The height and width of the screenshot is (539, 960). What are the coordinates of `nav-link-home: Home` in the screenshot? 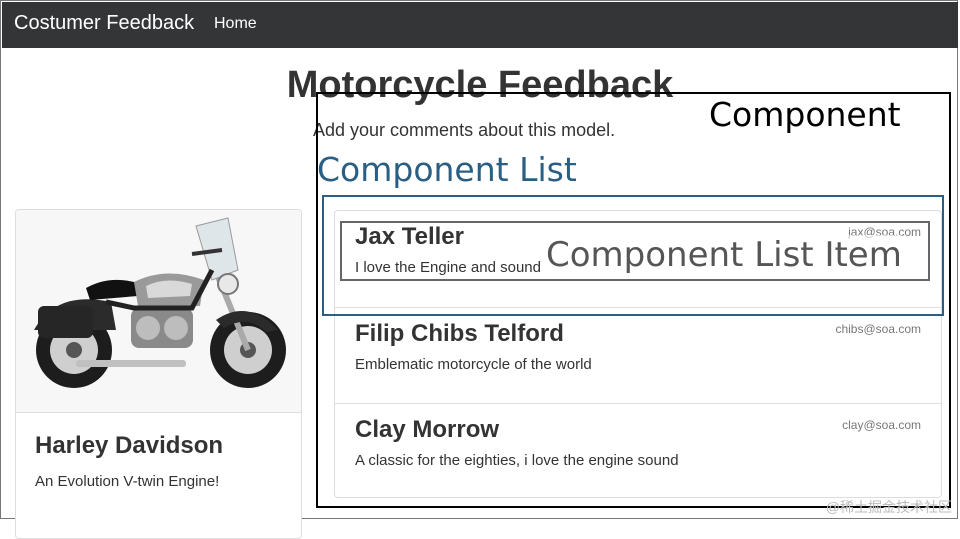 It's located at (235, 24).